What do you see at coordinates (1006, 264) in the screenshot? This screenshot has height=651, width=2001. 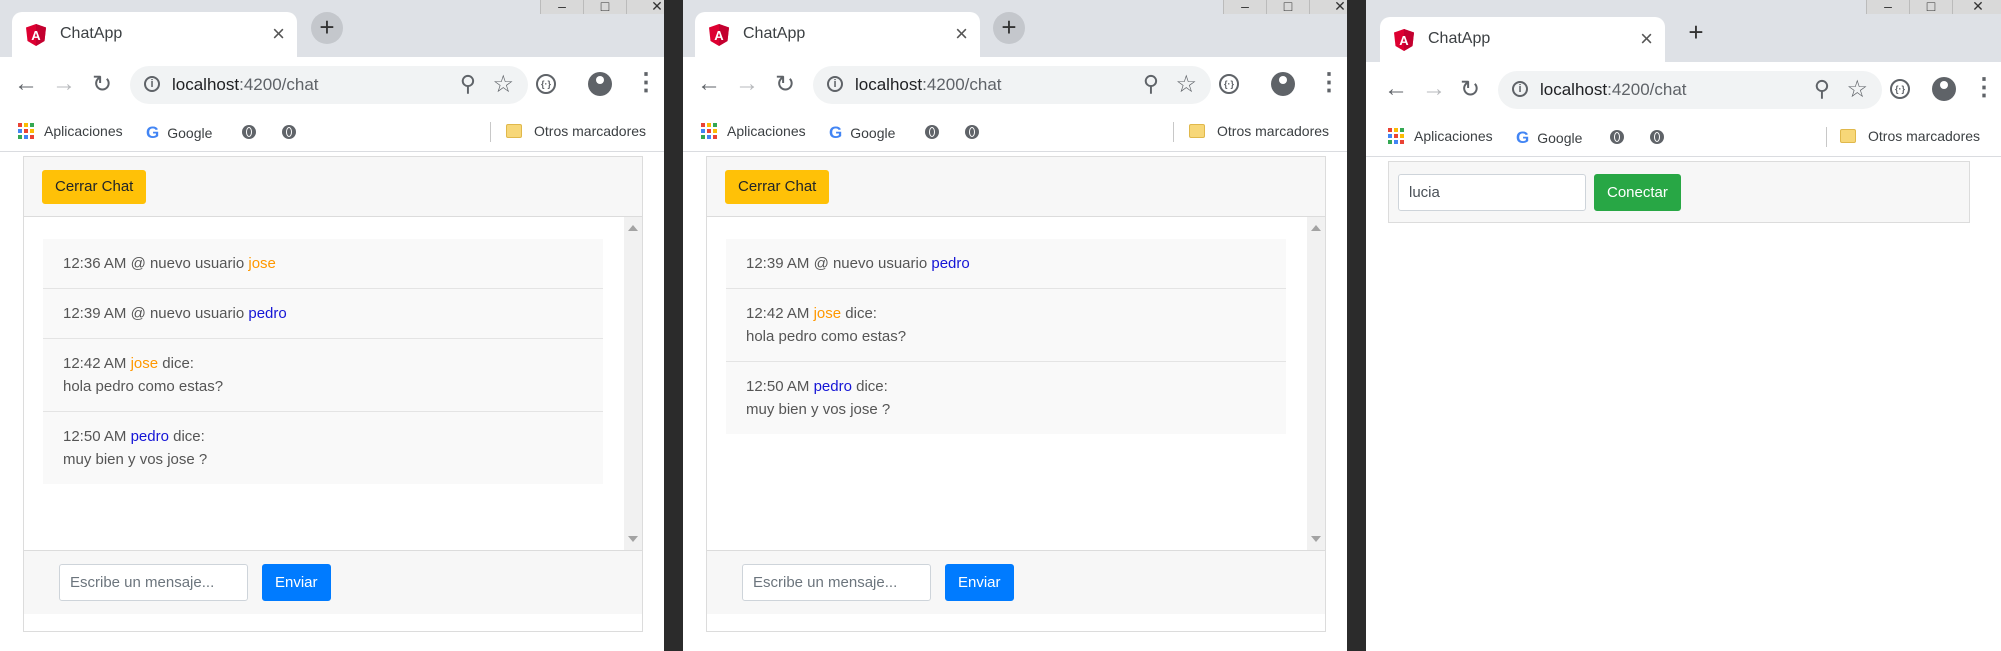 I see `message-item: 12:39 AM @ nuevo usuario pedro` at bounding box center [1006, 264].